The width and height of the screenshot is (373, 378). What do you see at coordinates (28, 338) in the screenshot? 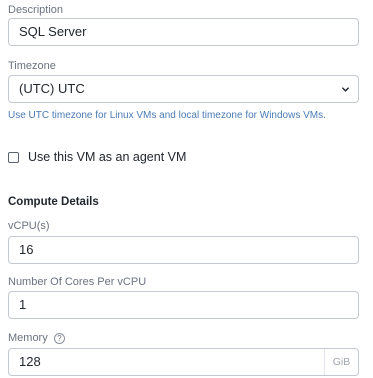
I see `memory-label-text: Memory` at bounding box center [28, 338].